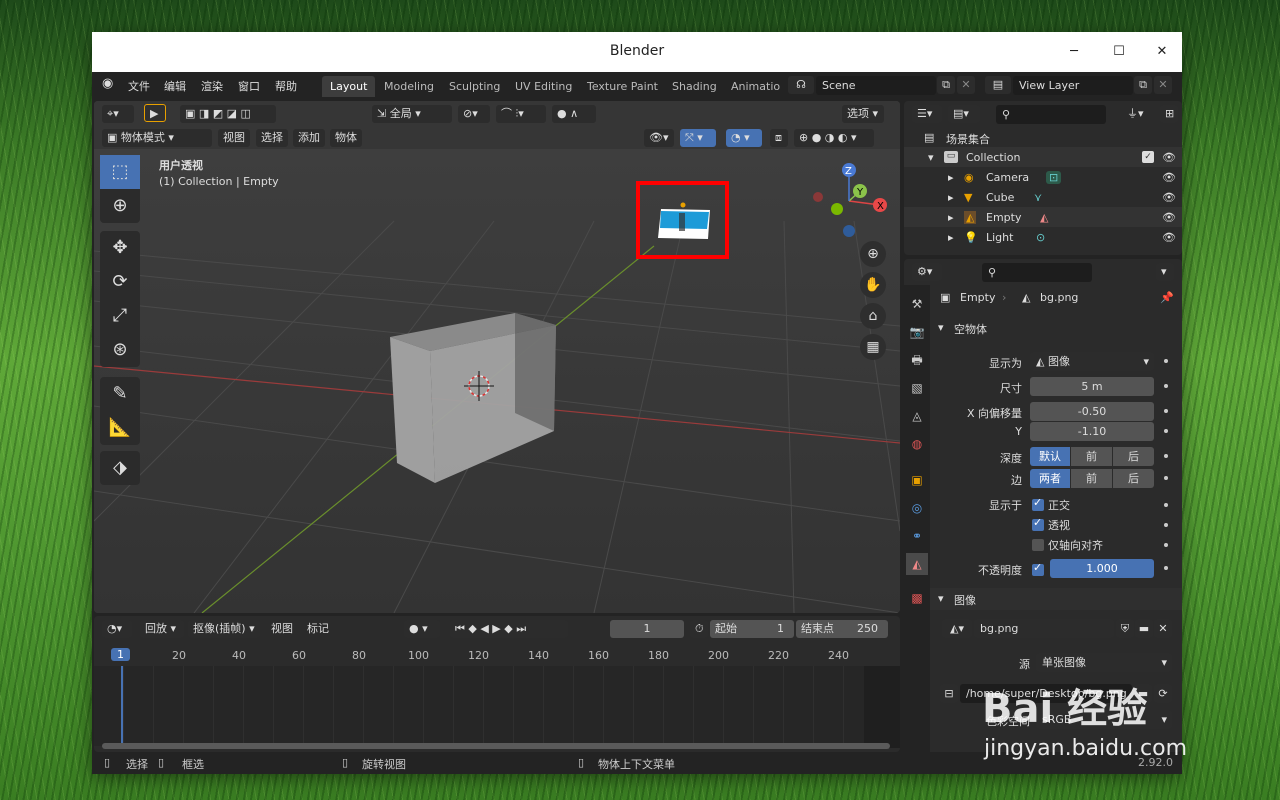 The width and height of the screenshot is (1280, 800). I want to click on side-back: 后, so click(1133, 478).